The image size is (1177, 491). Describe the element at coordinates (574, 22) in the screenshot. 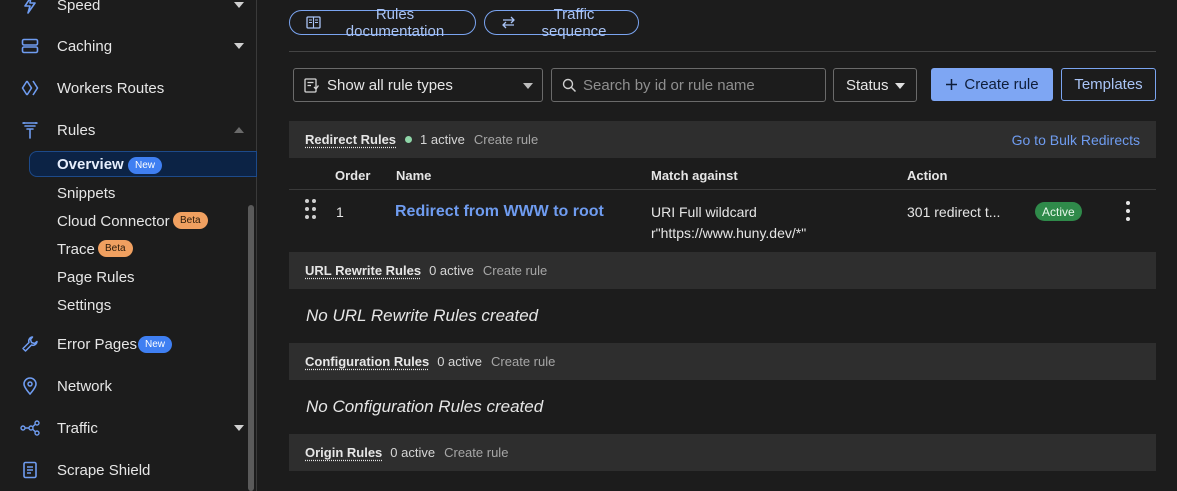

I see `traffic-sequence-label: Traffic sequence` at that location.